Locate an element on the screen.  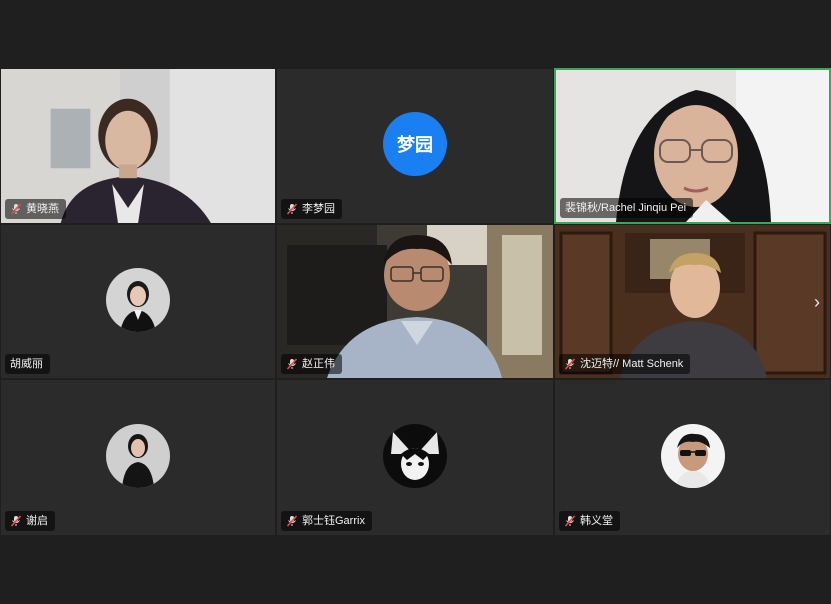
participant-name-tag: 谢启 is located at coordinates (30, 521).